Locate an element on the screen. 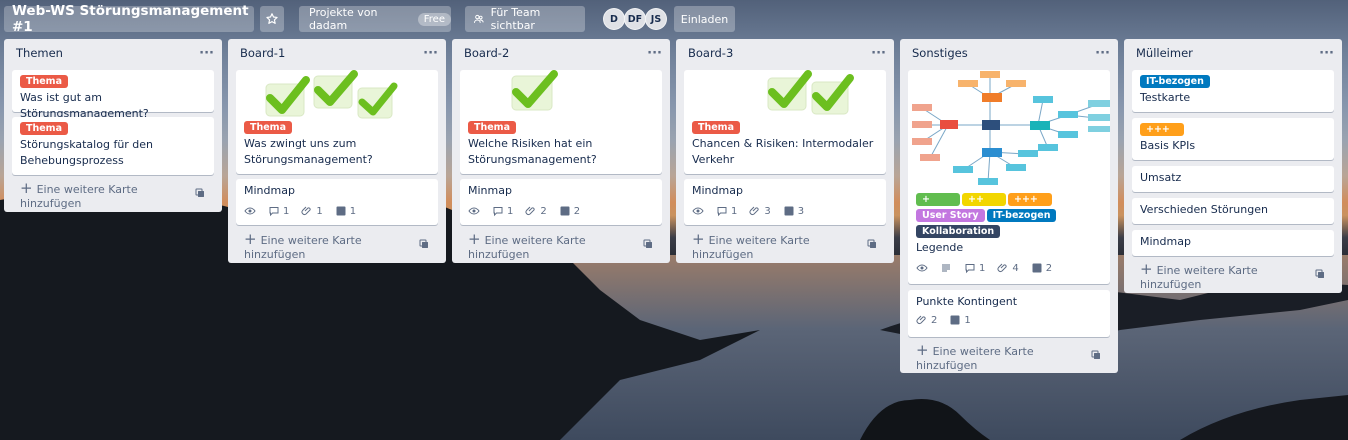 The image size is (1348, 440). card: Verschieden Störungen is located at coordinates (1233, 211).